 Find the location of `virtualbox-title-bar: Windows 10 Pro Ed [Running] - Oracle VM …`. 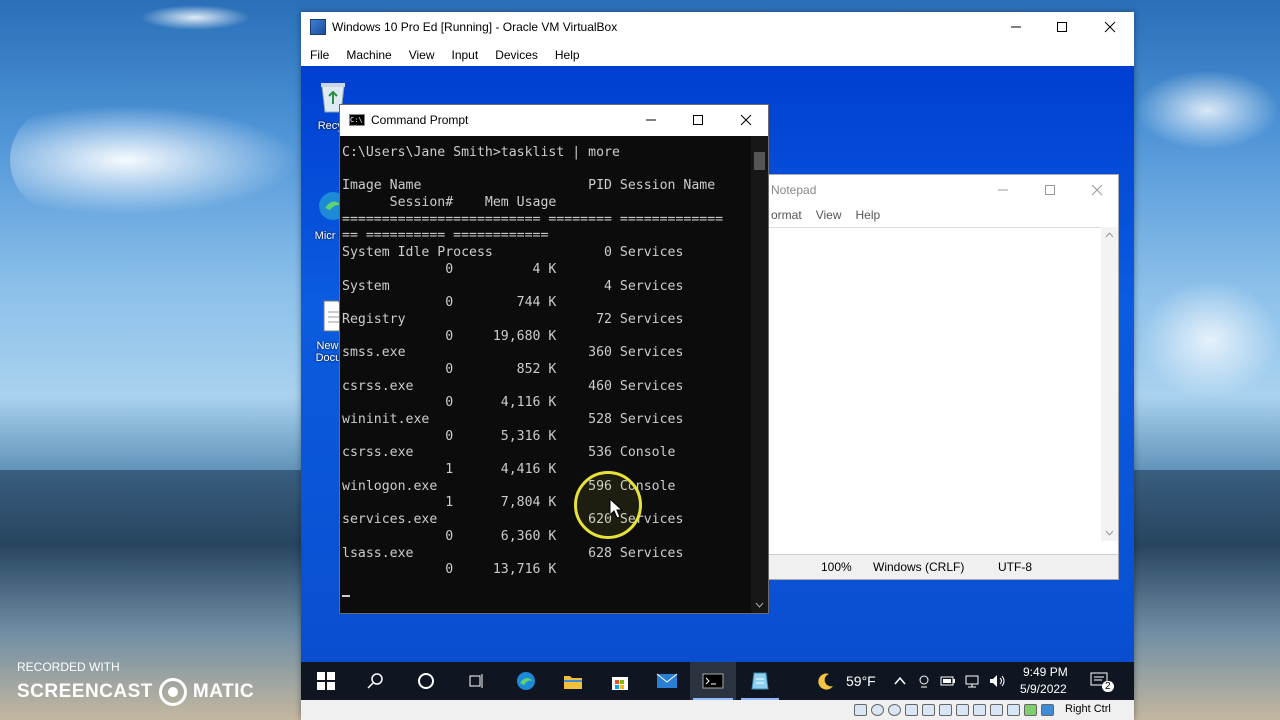

virtualbox-title-bar: Windows 10 Pro Ed [Running] - Oracle VM … is located at coordinates (717, 28).